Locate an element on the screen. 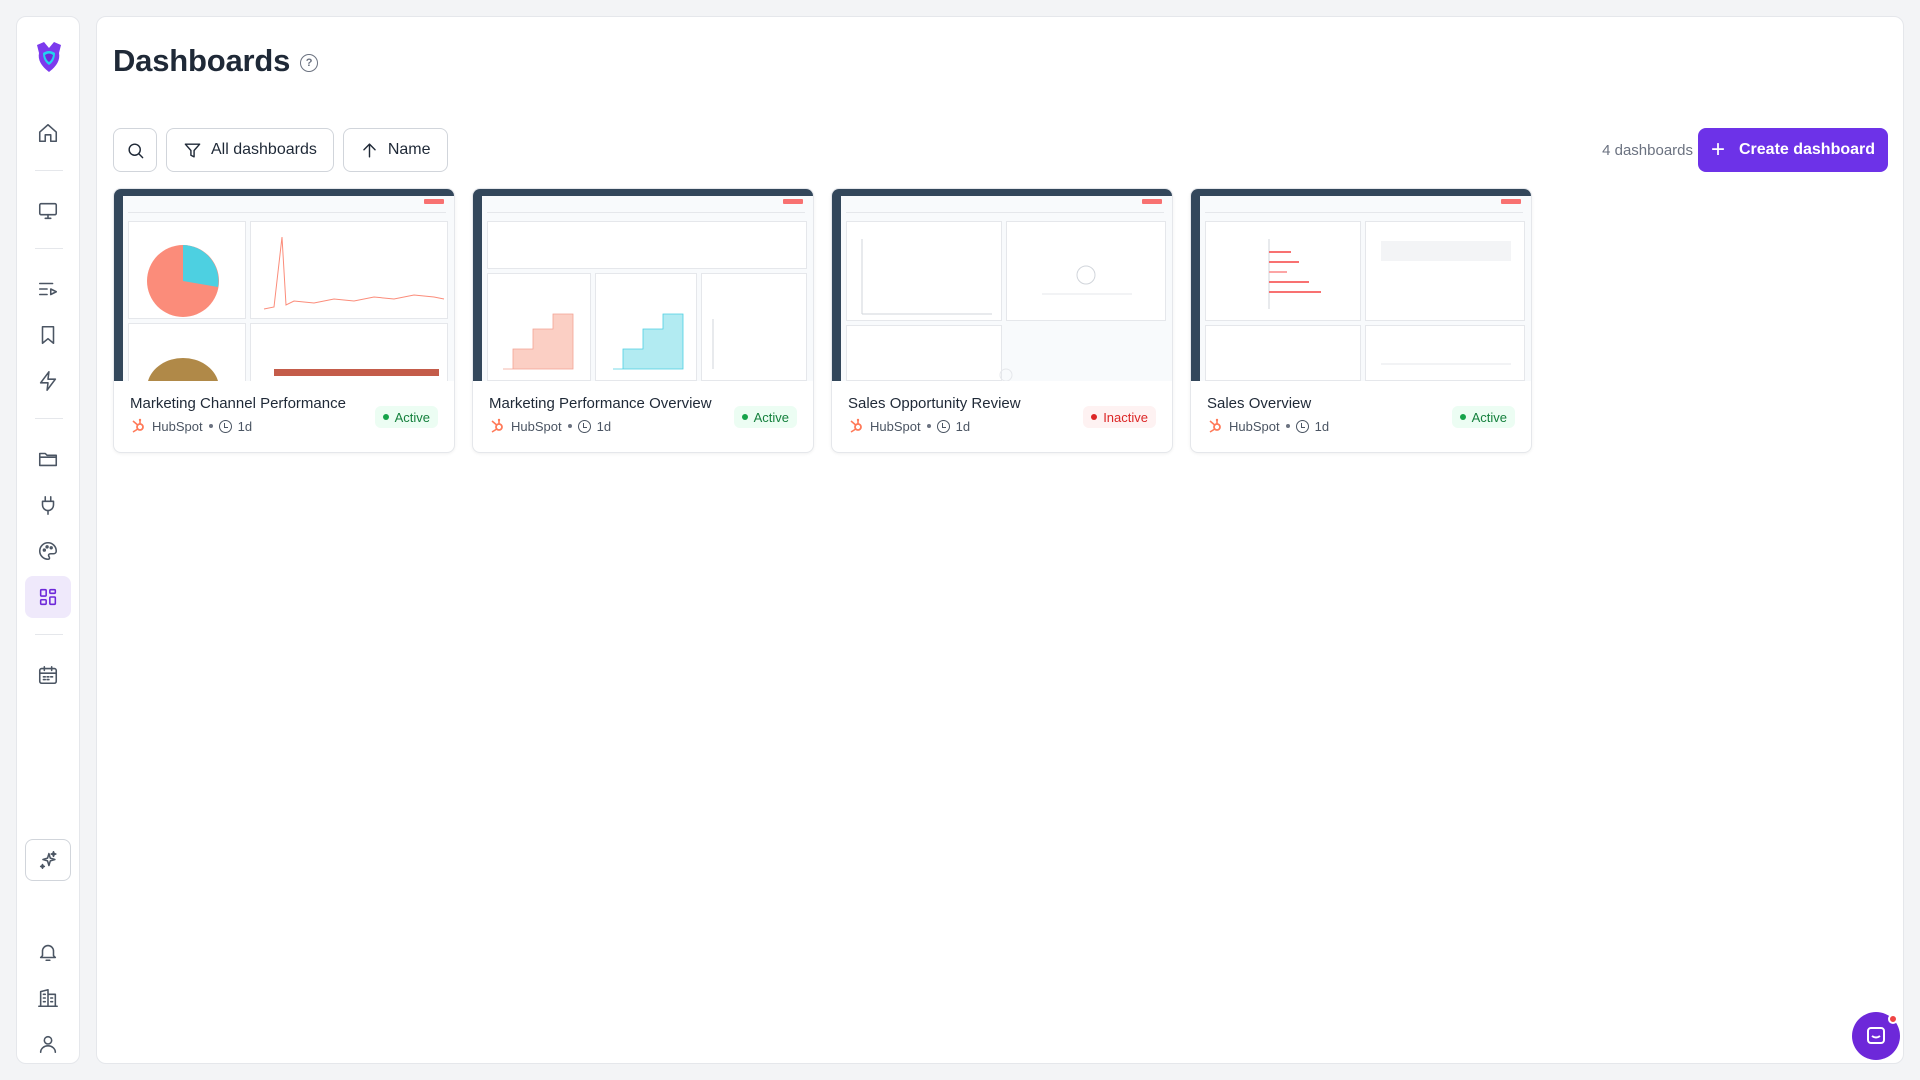 The height and width of the screenshot is (1080, 1920). status-badge: Inactive is located at coordinates (1119, 417).